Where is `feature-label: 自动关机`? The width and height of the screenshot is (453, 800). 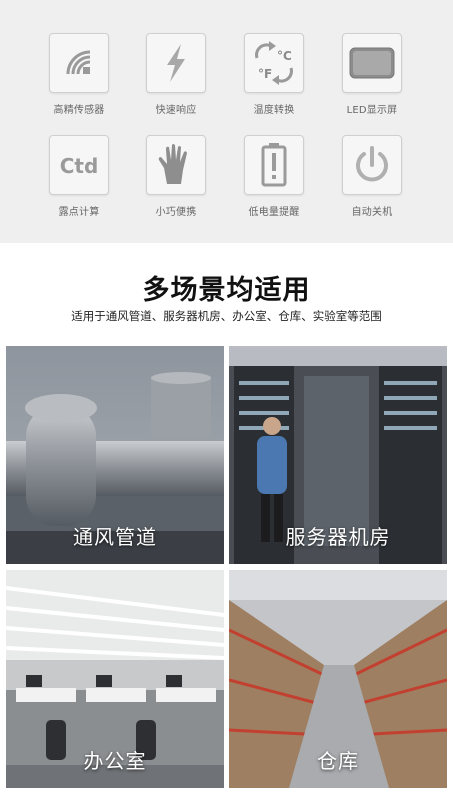
feature-label: 自动关机 is located at coordinates (372, 212).